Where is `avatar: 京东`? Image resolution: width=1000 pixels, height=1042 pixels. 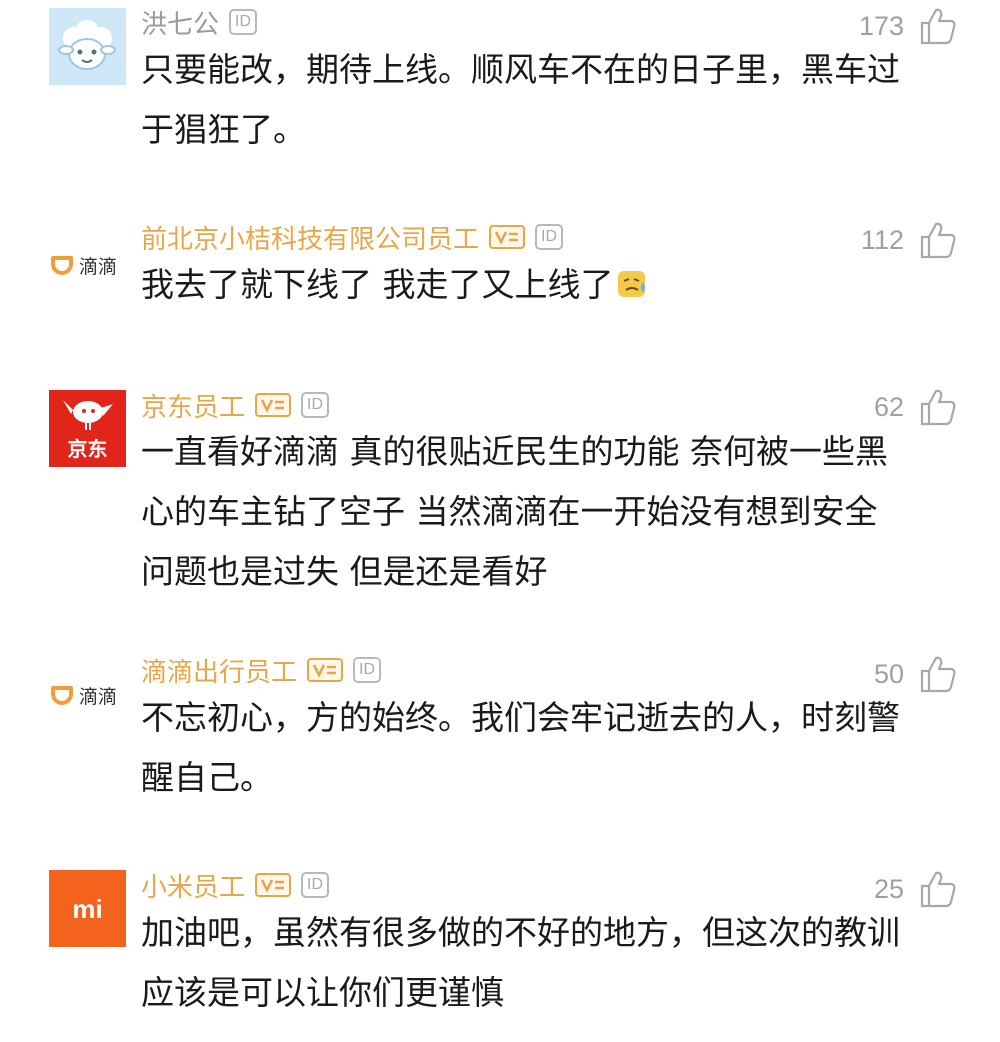
avatar: 京东 is located at coordinates (87, 428).